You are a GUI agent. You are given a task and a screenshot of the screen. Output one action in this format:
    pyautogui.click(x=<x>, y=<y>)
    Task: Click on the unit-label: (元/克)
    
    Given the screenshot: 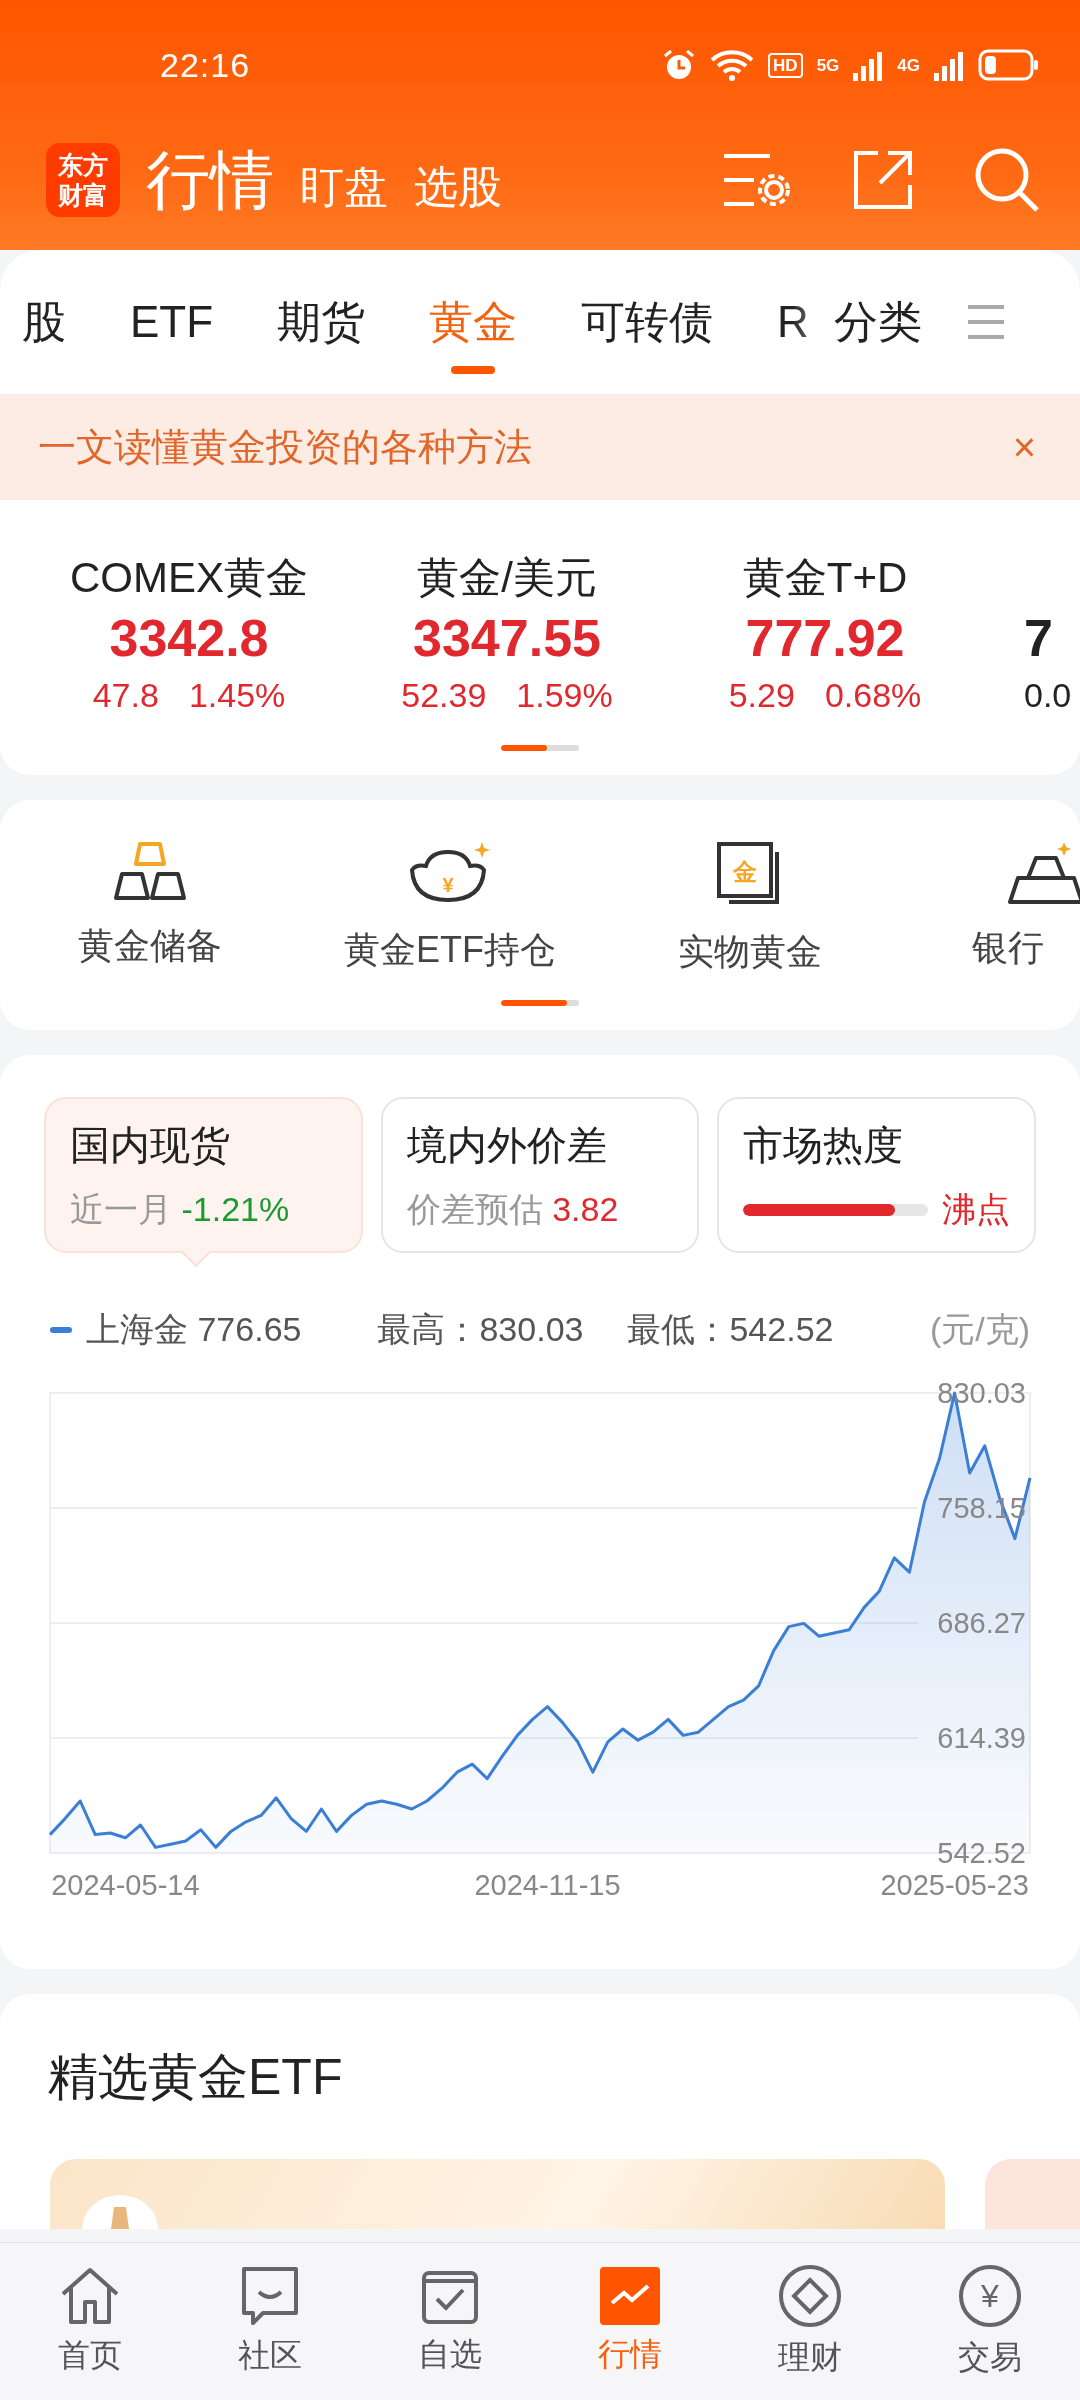 What is the action you would take?
    pyautogui.click(x=979, y=1329)
    